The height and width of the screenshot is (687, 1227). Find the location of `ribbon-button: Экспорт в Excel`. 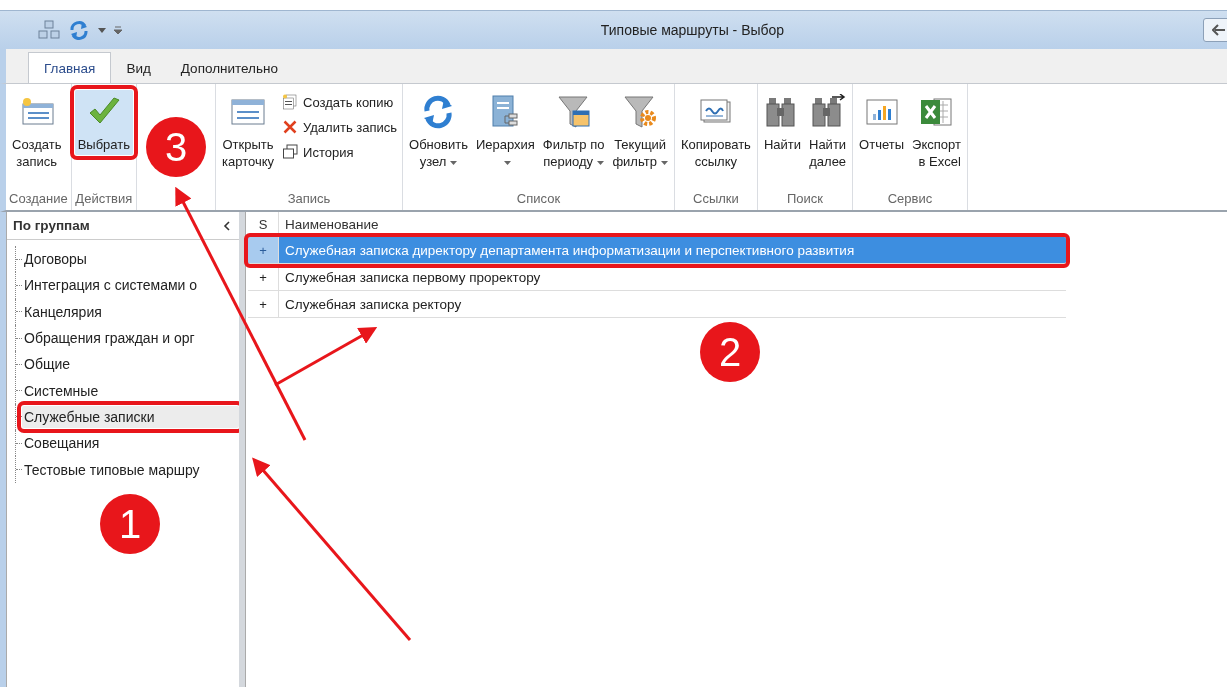

ribbon-button: Экспорт в Excel is located at coordinates (936, 131).